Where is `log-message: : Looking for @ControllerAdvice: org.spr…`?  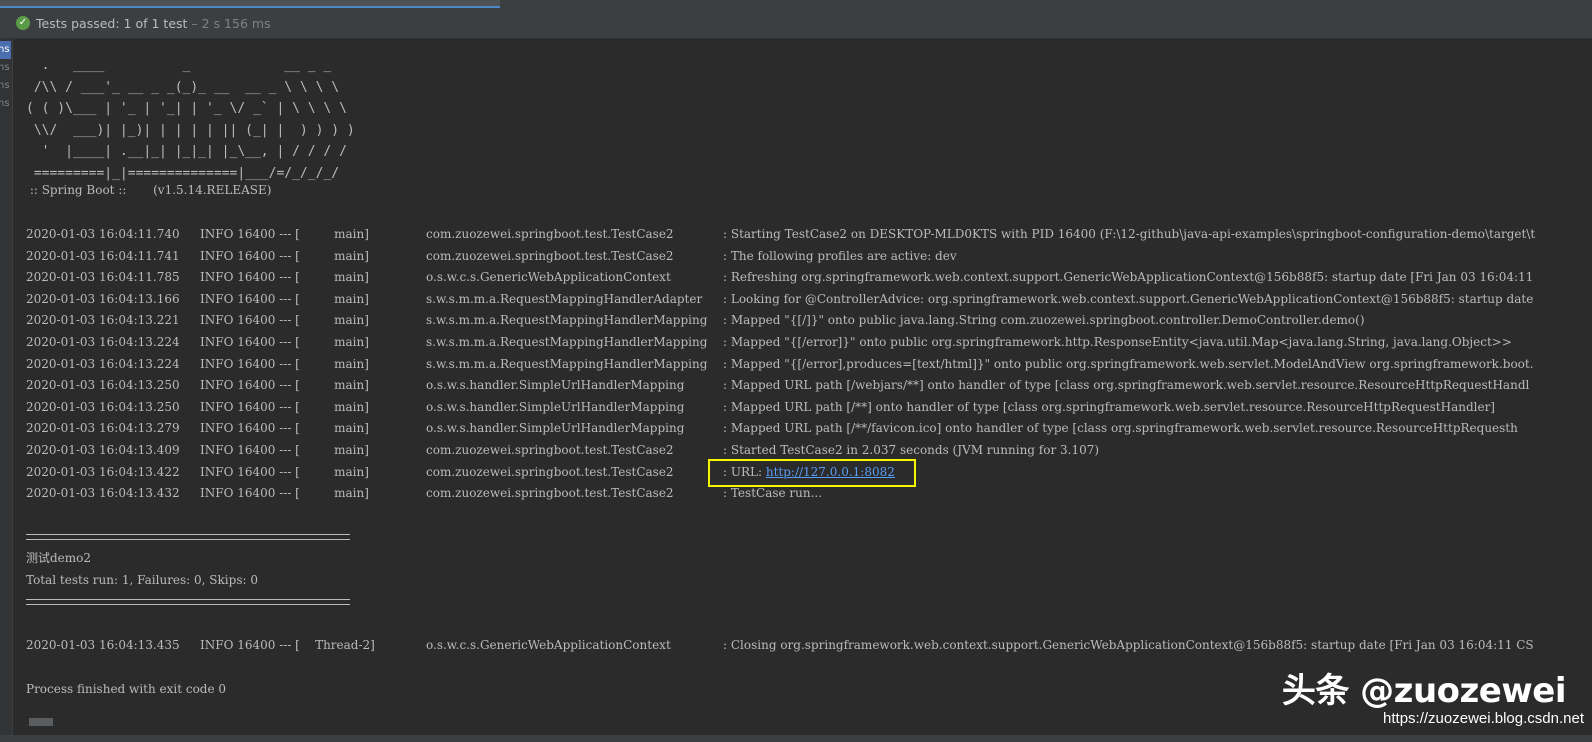 log-message: : Looking for @ControllerAdvice: org.spr… is located at coordinates (1128, 298).